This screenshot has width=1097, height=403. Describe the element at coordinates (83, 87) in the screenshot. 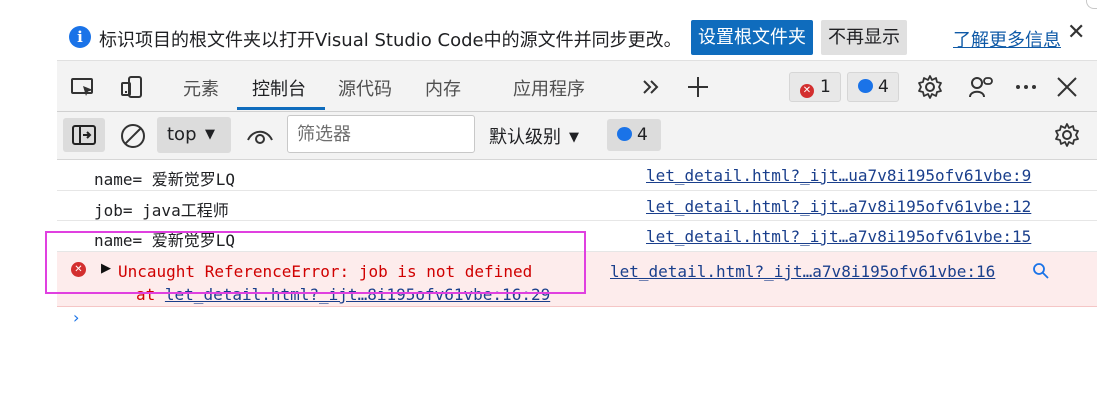

I see `inspect-element-icon` at that location.